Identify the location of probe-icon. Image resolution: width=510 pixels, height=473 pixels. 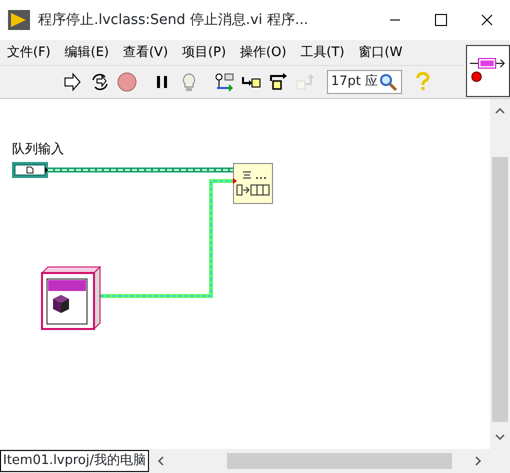
(224, 82).